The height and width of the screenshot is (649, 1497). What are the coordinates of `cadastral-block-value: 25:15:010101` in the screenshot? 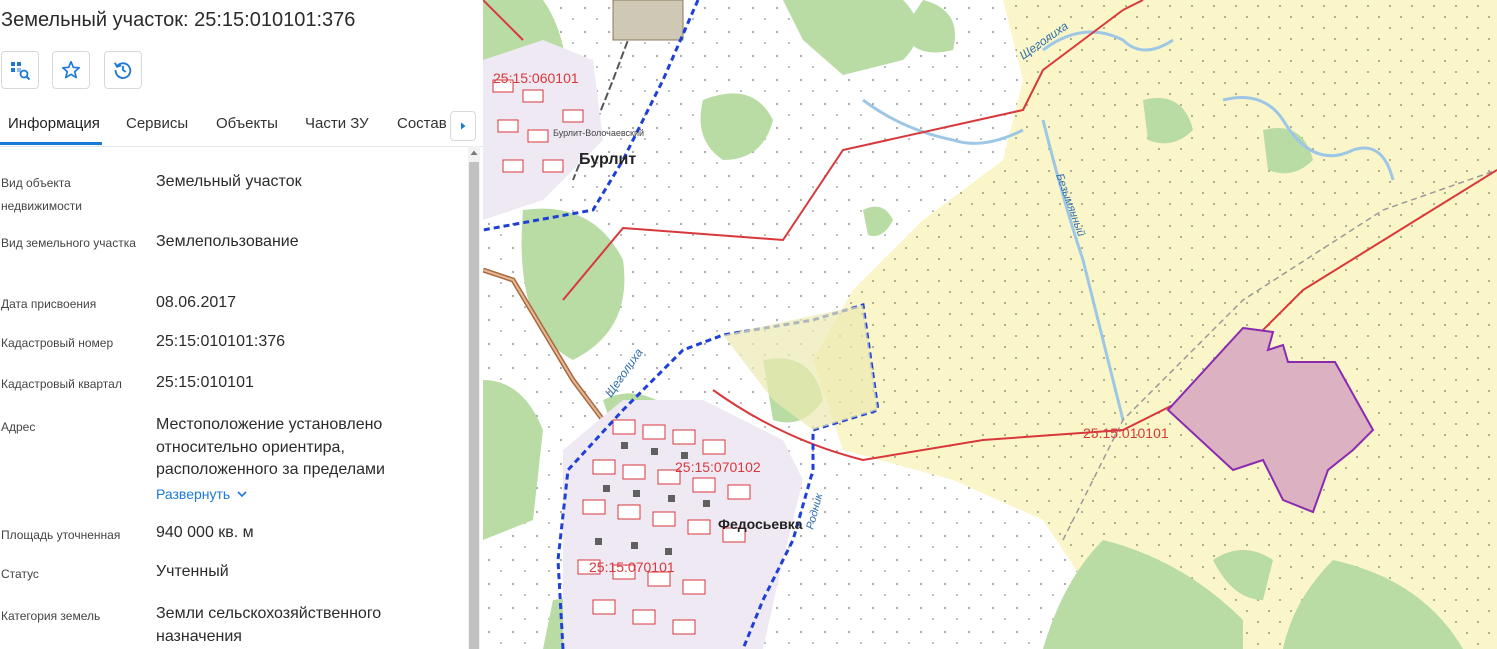 It's located at (205, 382).